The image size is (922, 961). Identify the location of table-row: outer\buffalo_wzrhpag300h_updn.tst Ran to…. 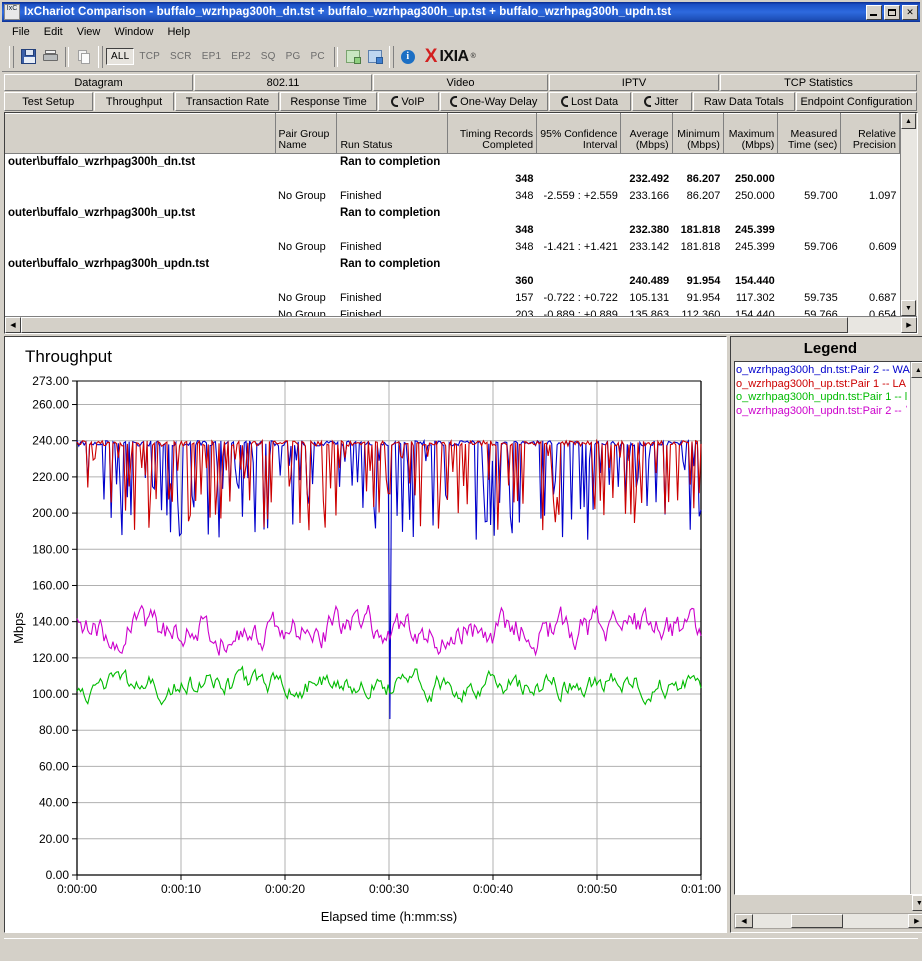
(452, 264).